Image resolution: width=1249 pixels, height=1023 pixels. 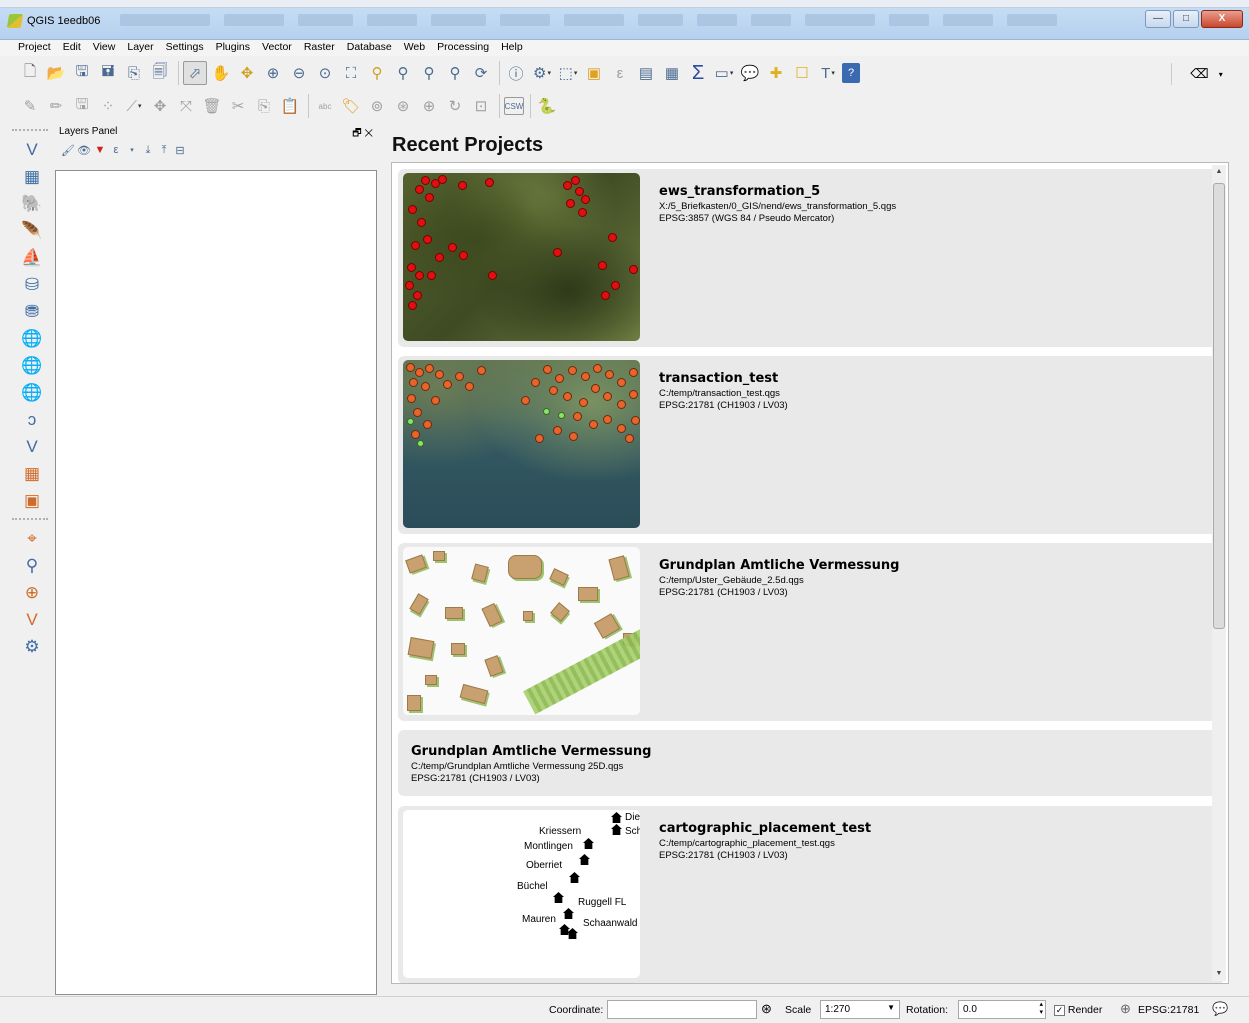 What do you see at coordinates (369, 48) in the screenshot?
I see `menu-database: Database` at bounding box center [369, 48].